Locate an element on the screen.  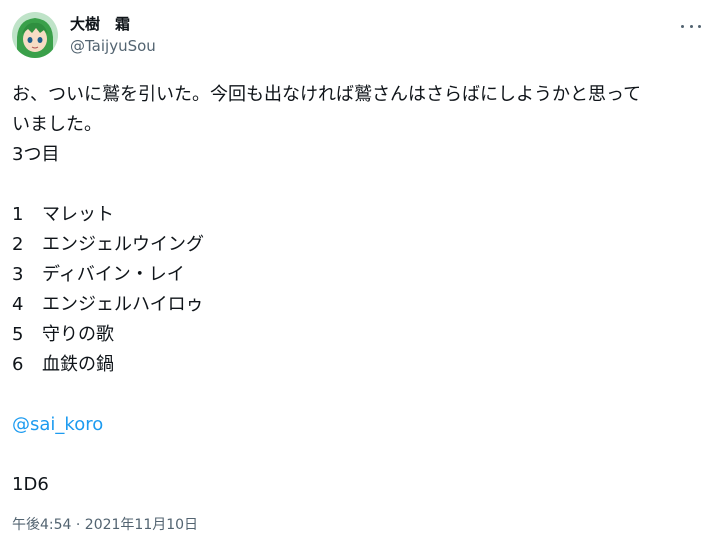
tweet-timestamp: 午後4:54 · 2021年11月10日 is located at coordinates (105, 525).